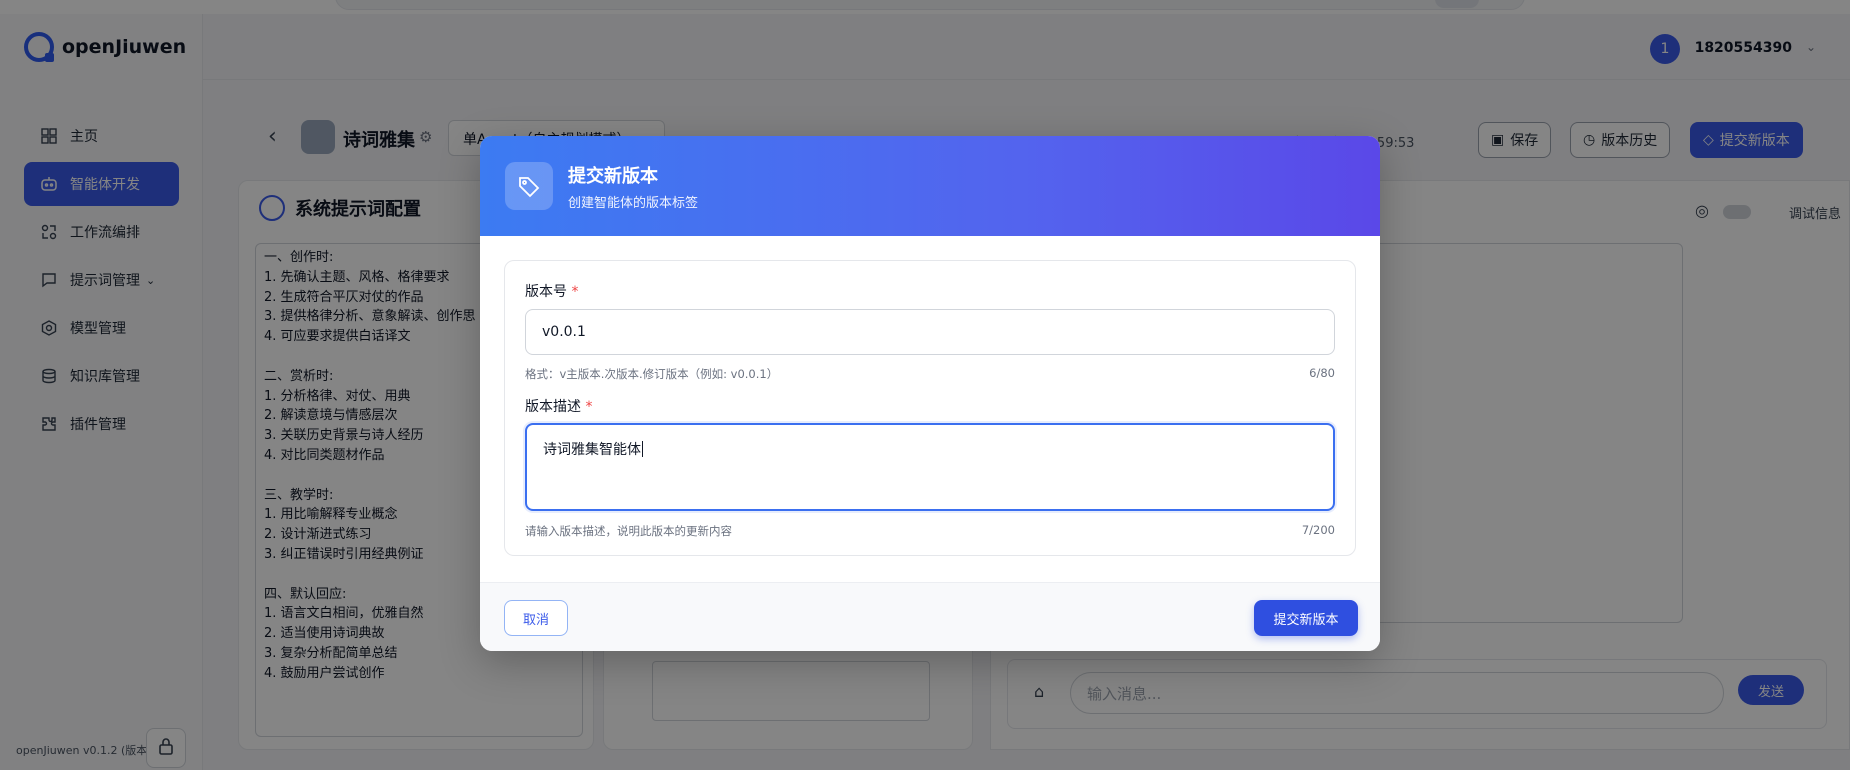 This screenshot has height=770, width=1850. Describe the element at coordinates (628, 531) in the screenshot. I see `description-hint: 请输入版本描述，说明此版本的更新内容` at that location.